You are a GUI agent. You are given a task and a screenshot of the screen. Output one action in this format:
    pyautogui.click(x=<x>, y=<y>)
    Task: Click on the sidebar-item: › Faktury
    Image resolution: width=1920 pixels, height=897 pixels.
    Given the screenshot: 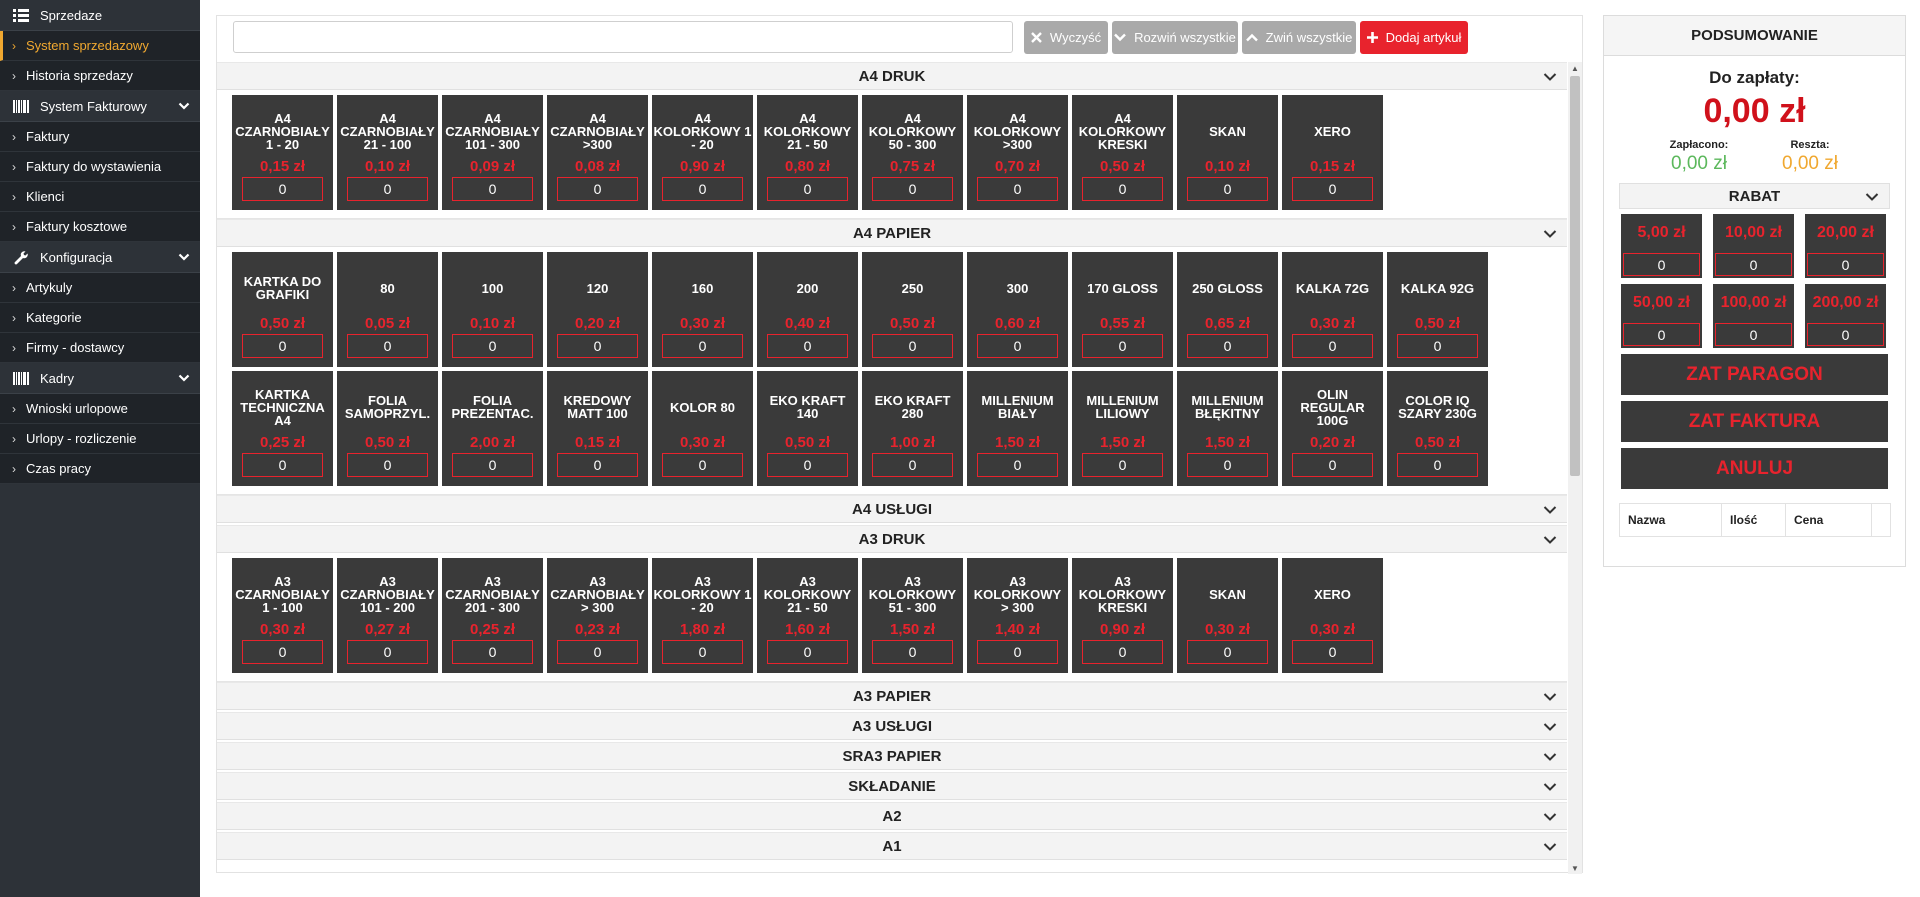 What is the action you would take?
    pyautogui.click(x=100, y=137)
    